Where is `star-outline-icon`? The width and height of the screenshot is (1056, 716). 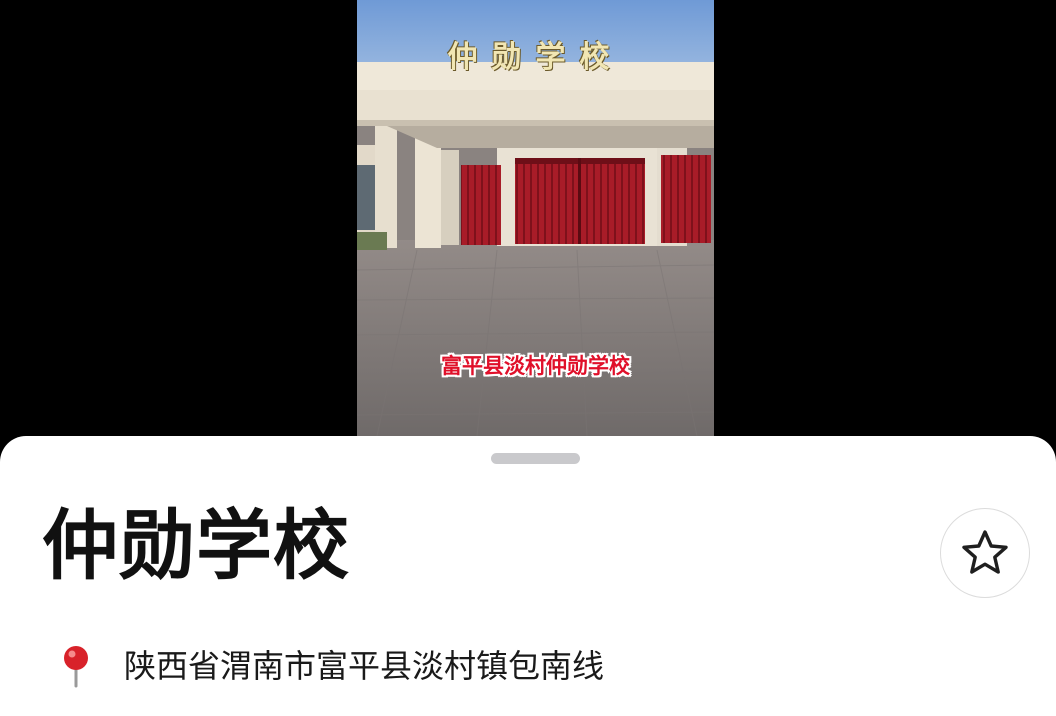
star-outline-icon is located at coordinates (985, 552).